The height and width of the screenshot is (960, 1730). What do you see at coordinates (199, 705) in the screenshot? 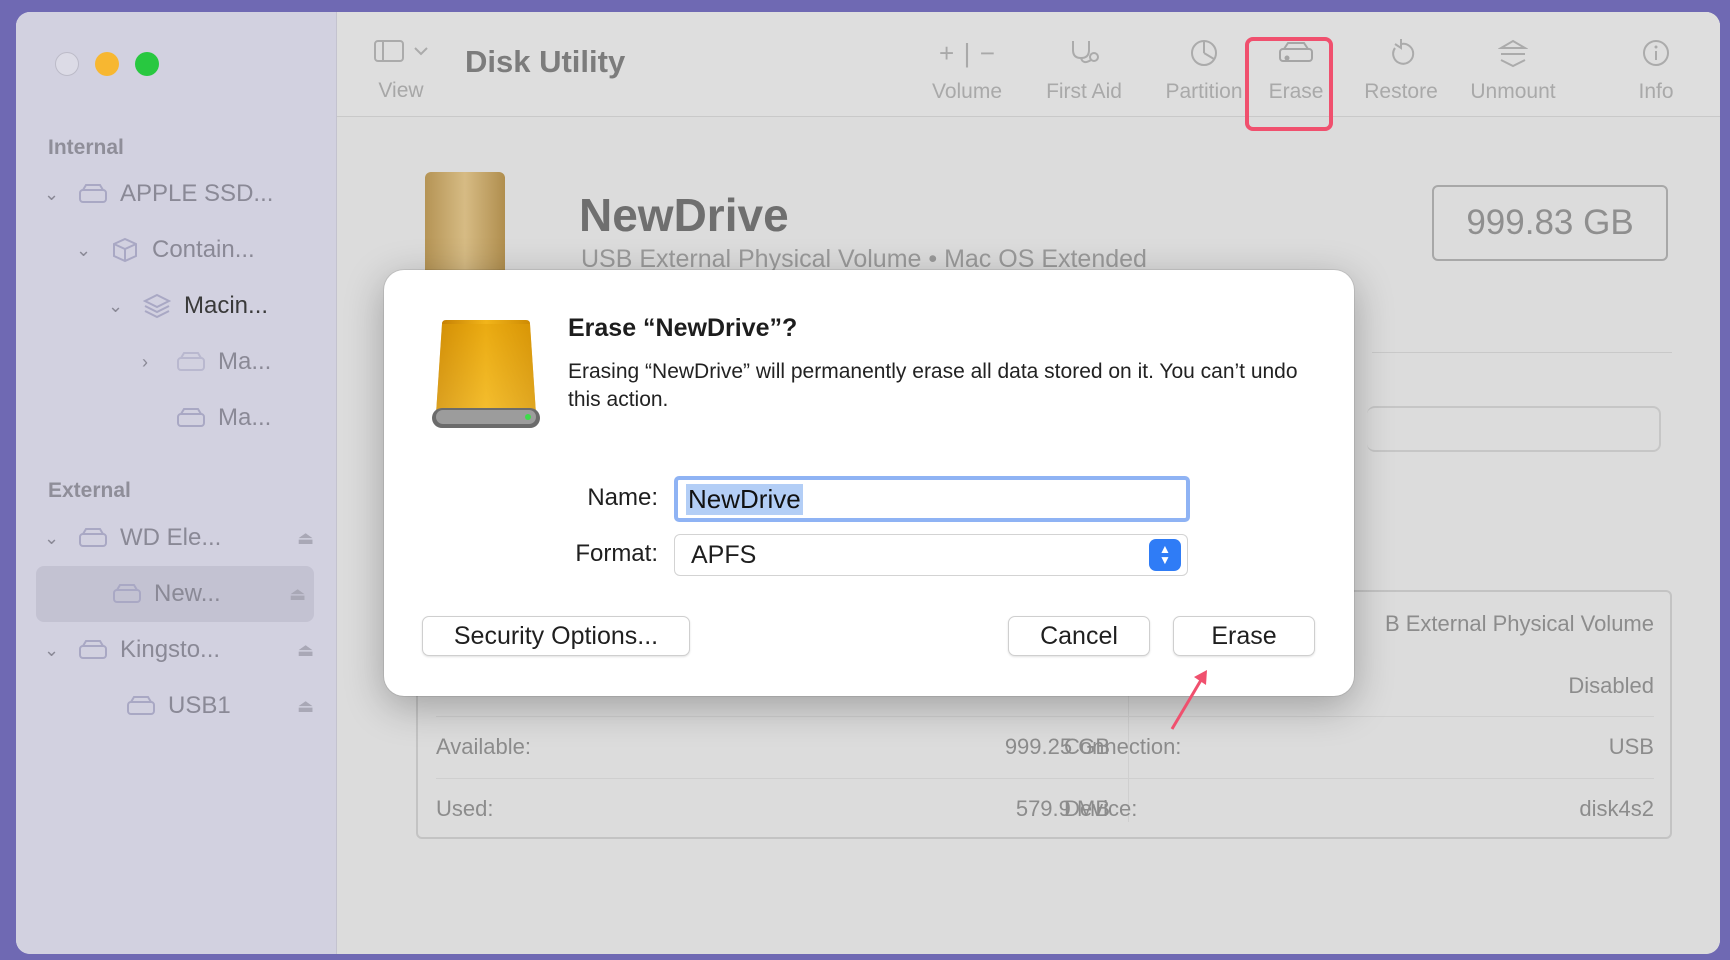
I see `sidebar-item-label: USB1` at bounding box center [199, 705].